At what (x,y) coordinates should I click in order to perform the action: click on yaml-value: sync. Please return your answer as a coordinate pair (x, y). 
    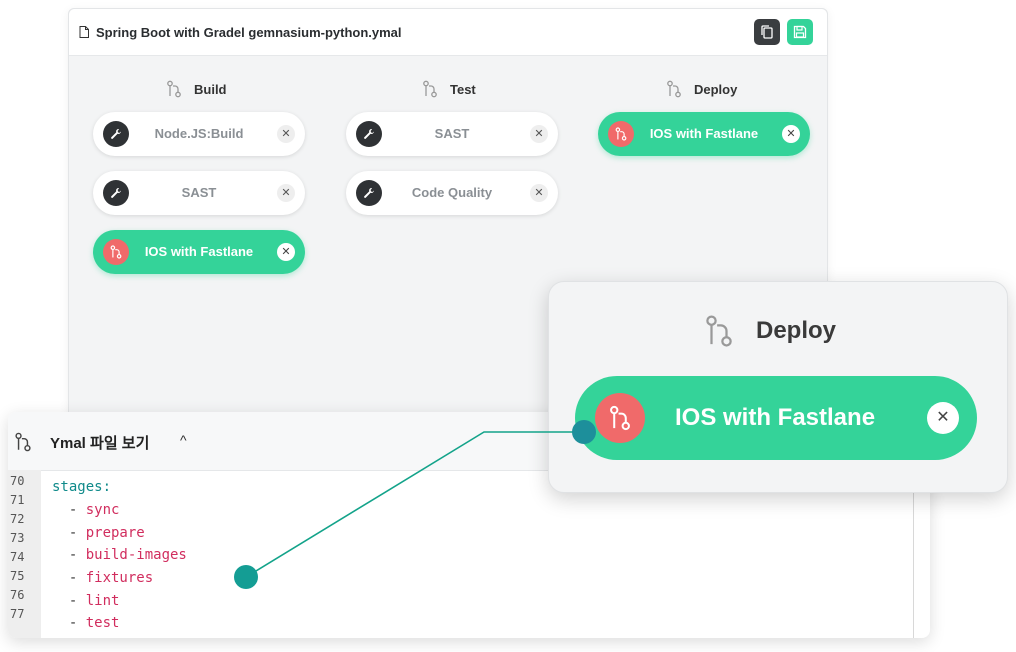
    Looking at the image, I should click on (102, 510).